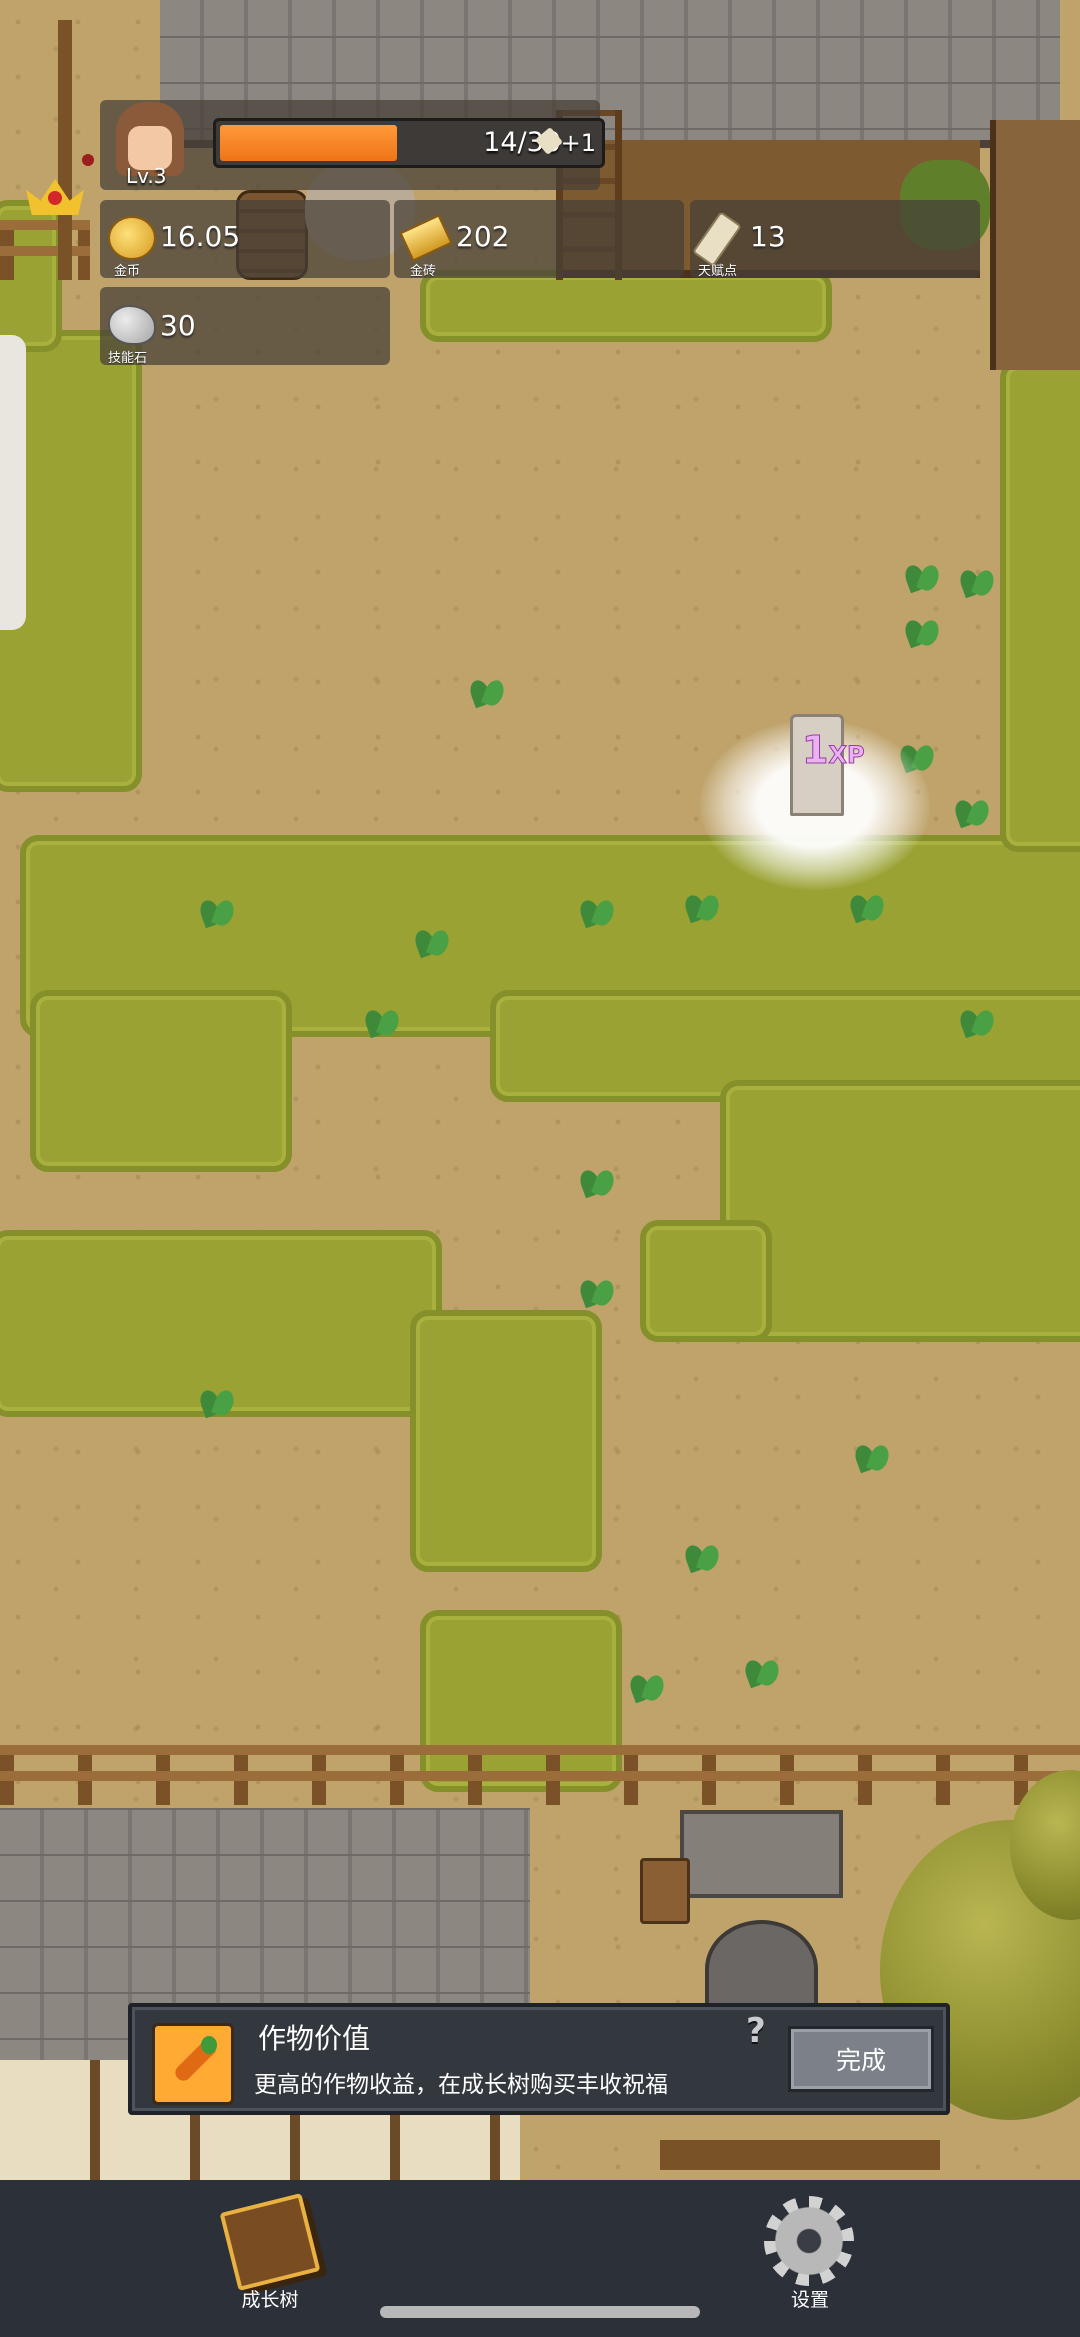 Image resolution: width=1080 pixels, height=2337 pixels. I want to click on currency-gold: 16.05 金币, so click(245, 239).